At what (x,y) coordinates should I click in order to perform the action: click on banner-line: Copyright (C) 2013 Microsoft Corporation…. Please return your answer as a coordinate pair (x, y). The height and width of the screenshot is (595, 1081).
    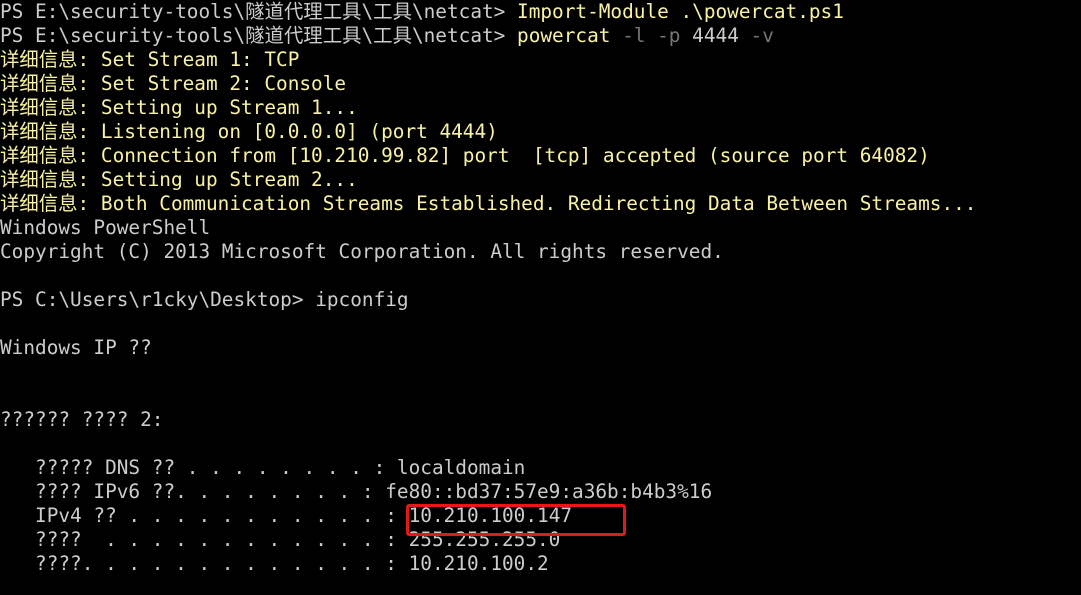
    Looking at the image, I should click on (362, 251).